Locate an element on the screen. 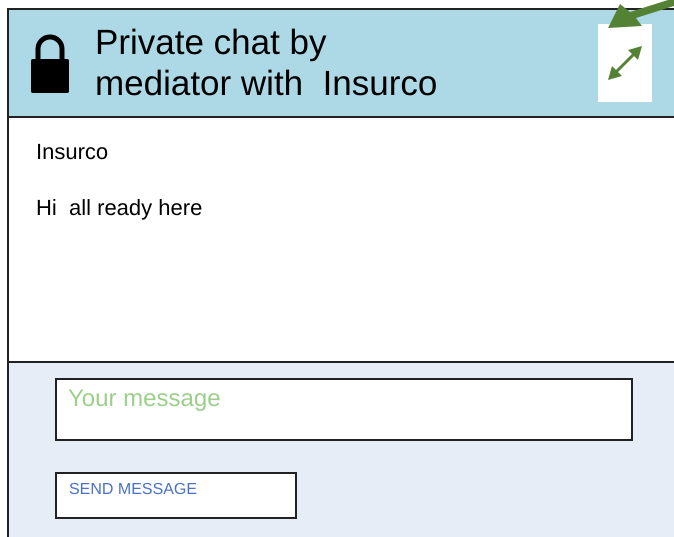 The height and width of the screenshot is (537, 674). message-input: Your message is located at coordinates (344, 409).